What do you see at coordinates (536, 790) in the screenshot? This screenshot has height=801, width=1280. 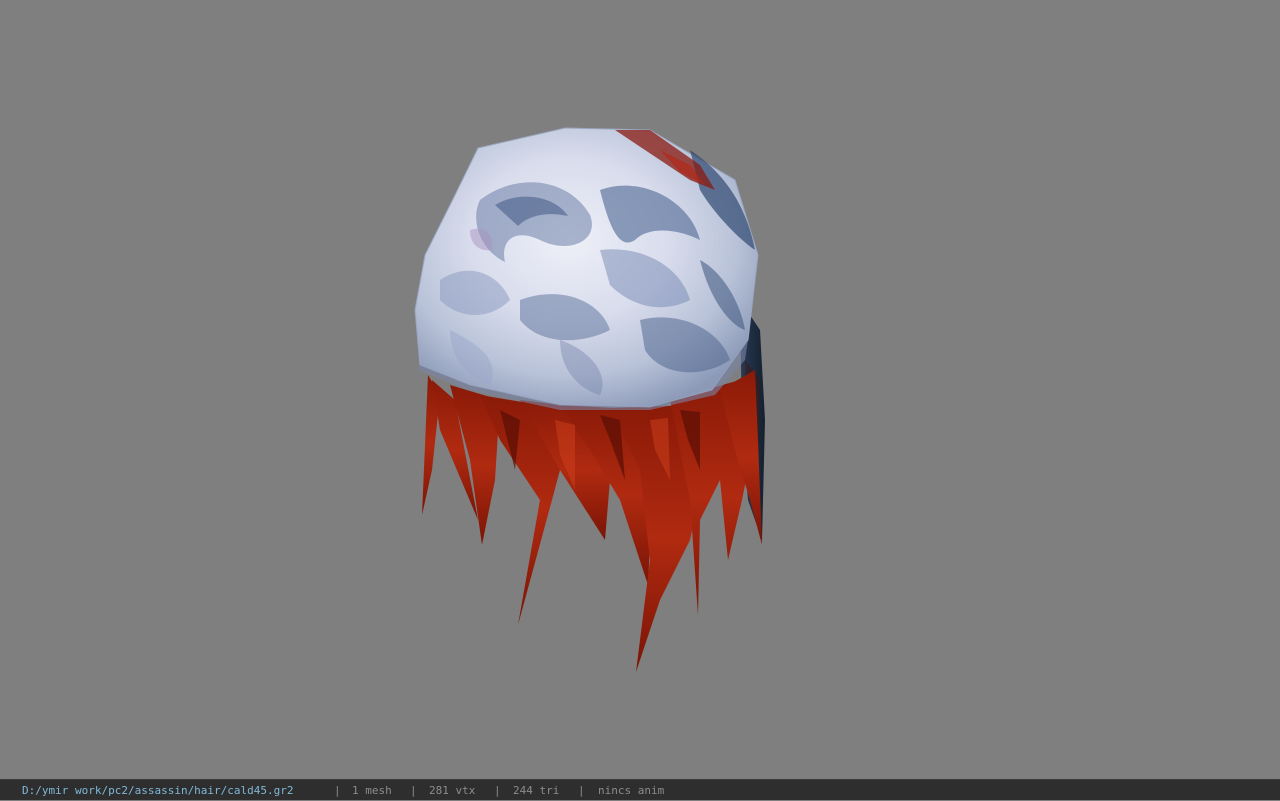 I see `triangle-count: 244 tri` at bounding box center [536, 790].